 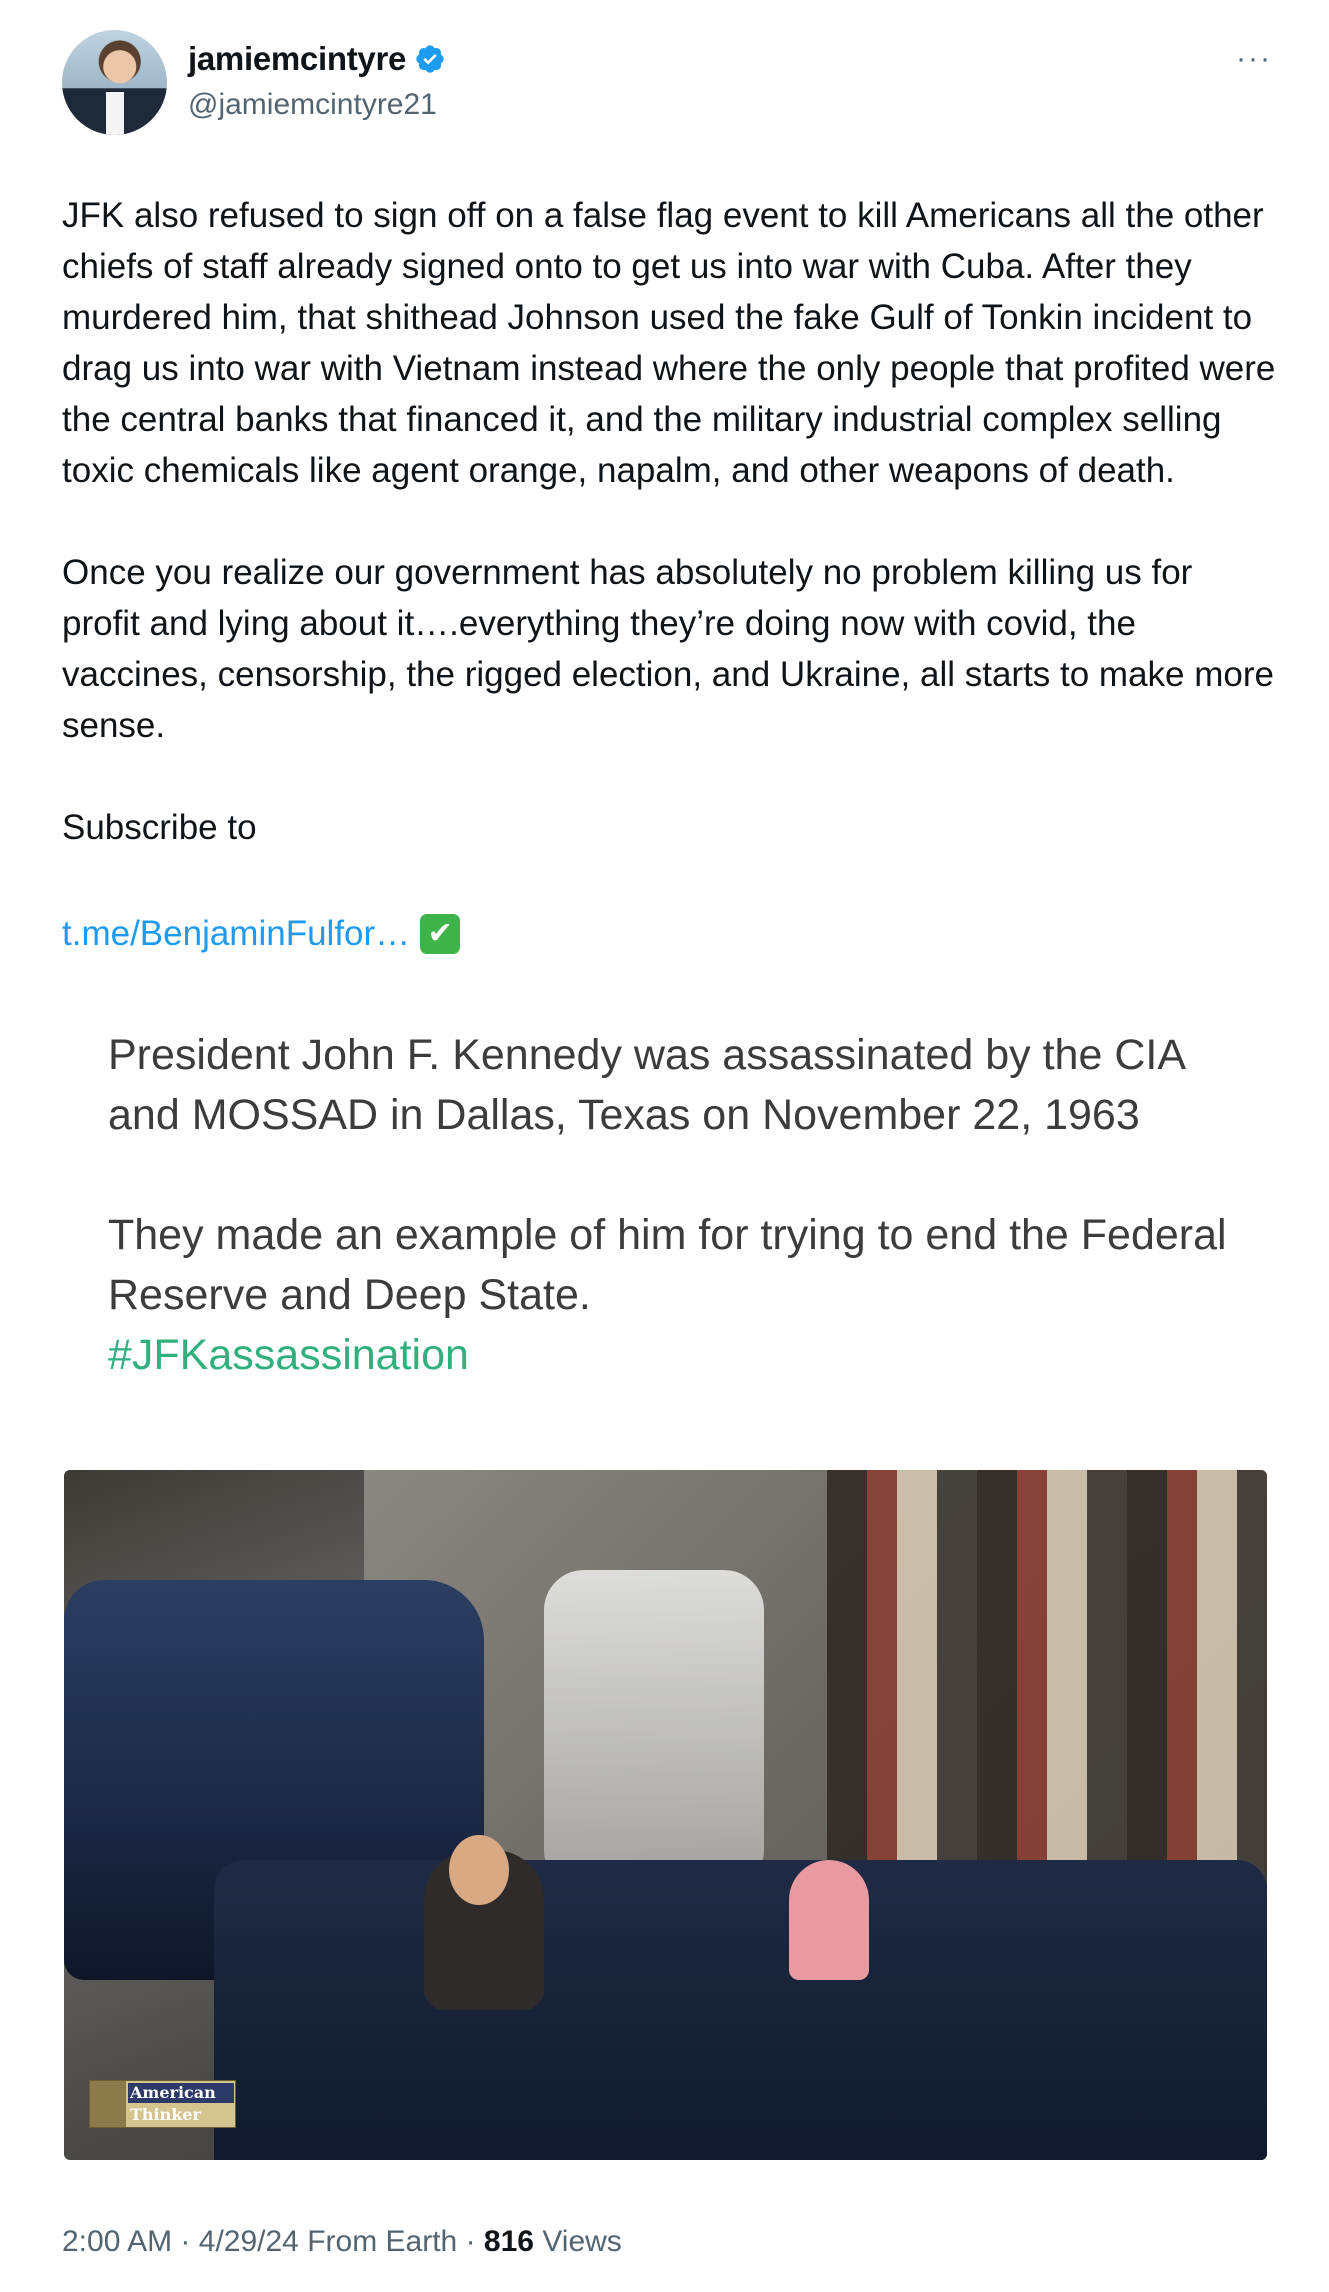 I want to click on tweet-source: From Earth, so click(x=382, y=2241).